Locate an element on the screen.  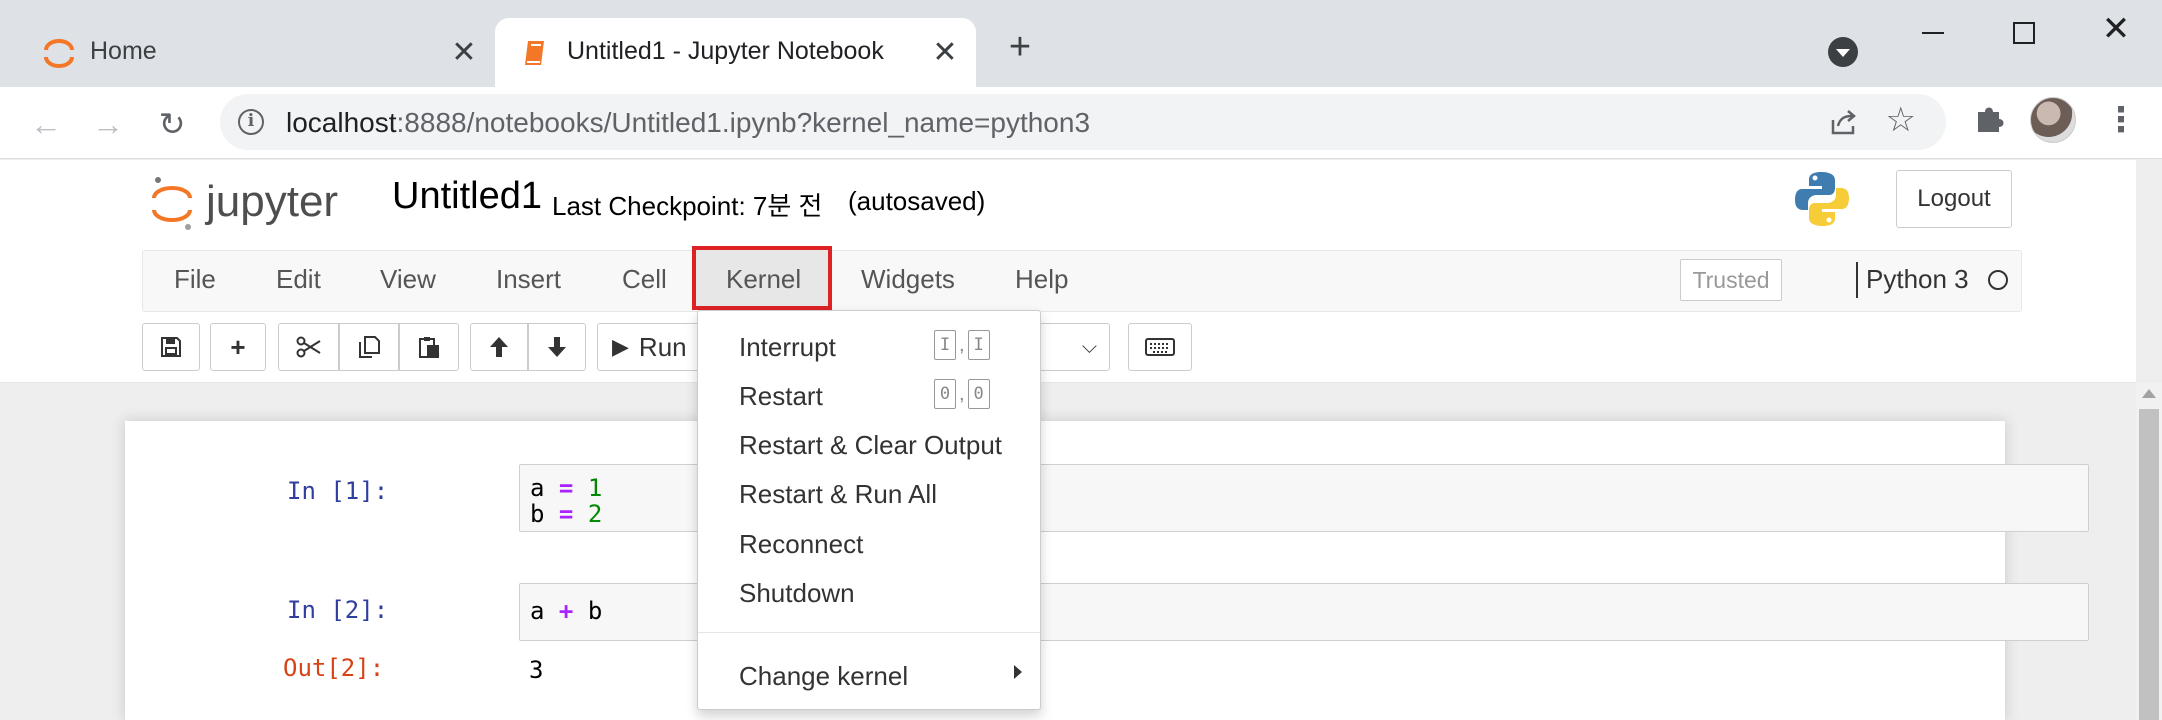
tab-untitled1: Untitled1 - Jupyter Notebook ✕ is located at coordinates (735, 52).